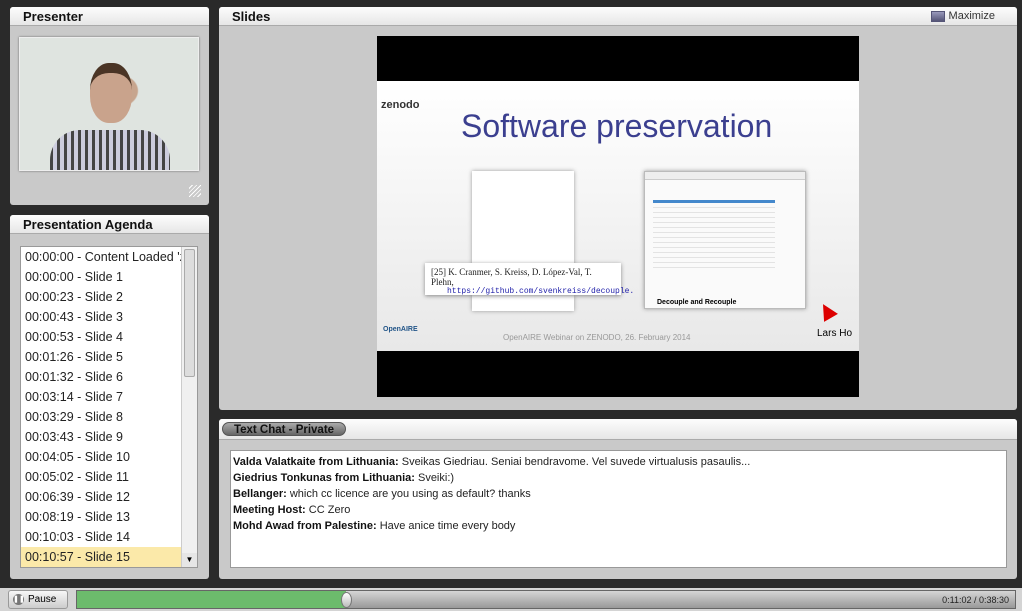 This screenshot has width=1022, height=611. I want to click on agenda-item: 00:10:57 - Slide 15, so click(101, 557).